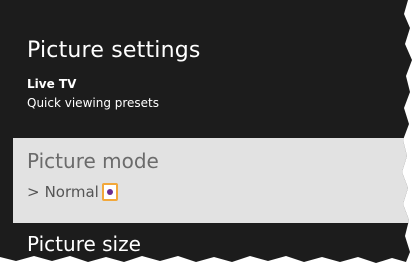 The height and width of the screenshot is (266, 416). Describe the element at coordinates (206, 247) in the screenshot. I see `menu-item-picture-size: Picture size` at that location.